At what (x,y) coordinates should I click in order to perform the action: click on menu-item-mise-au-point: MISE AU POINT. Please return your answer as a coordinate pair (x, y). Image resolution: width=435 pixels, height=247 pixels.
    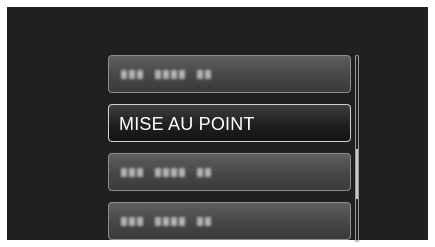
    Looking at the image, I should click on (229, 123).